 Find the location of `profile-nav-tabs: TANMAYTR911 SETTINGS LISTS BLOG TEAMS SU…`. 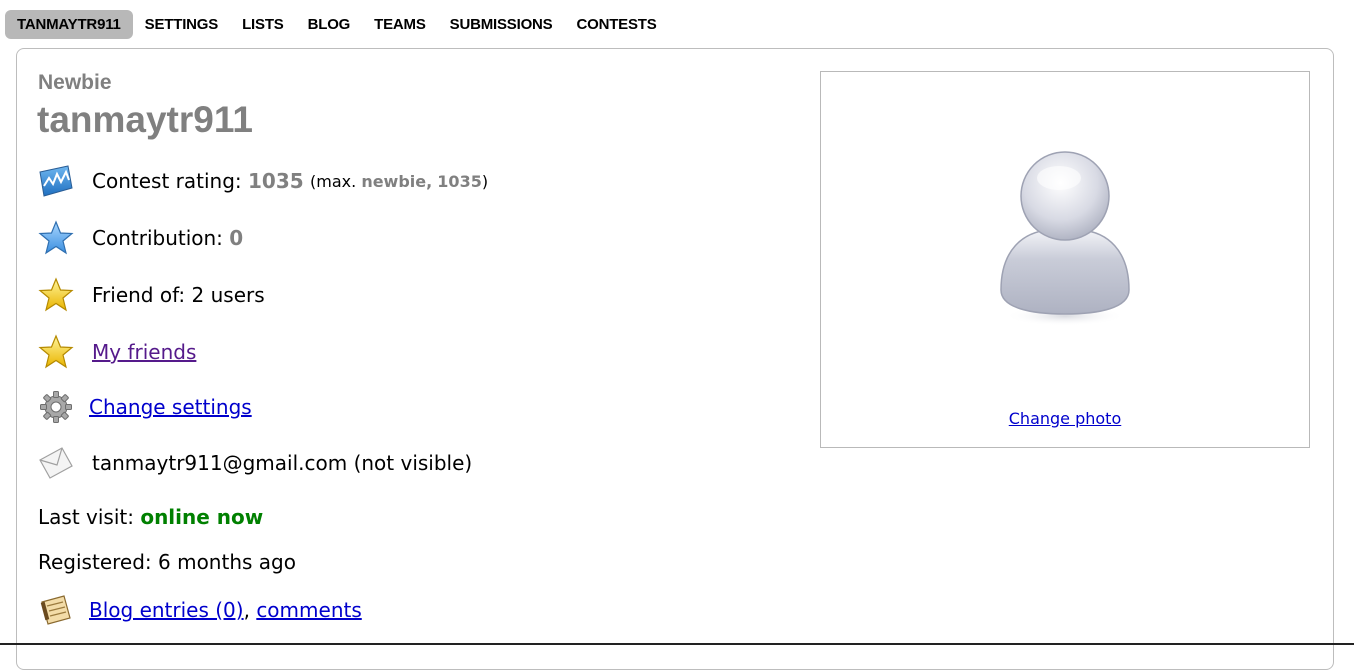

profile-nav-tabs: TANMAYTR911 SETTINGS LISTS BLOG TEAMS SU… is located at coordinates (337, 24).